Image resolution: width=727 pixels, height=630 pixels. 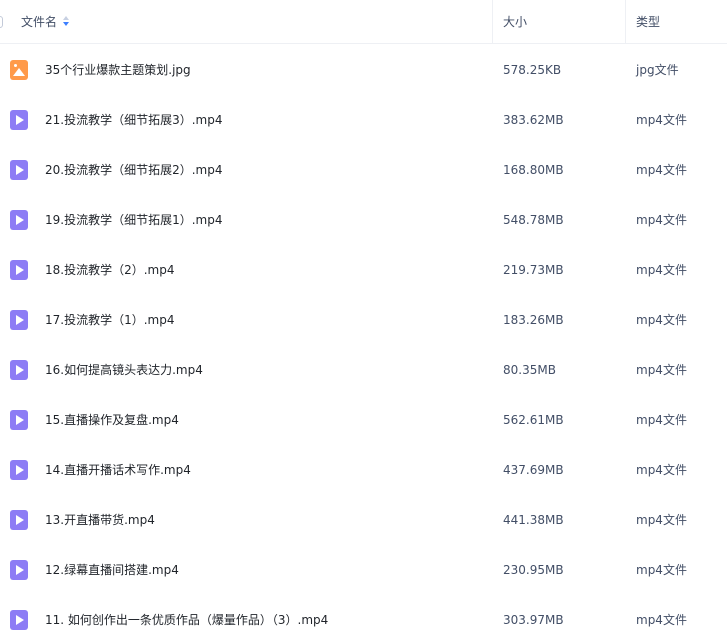 I want to click on column-header-name: 文件名, so click(x=45, y=21).